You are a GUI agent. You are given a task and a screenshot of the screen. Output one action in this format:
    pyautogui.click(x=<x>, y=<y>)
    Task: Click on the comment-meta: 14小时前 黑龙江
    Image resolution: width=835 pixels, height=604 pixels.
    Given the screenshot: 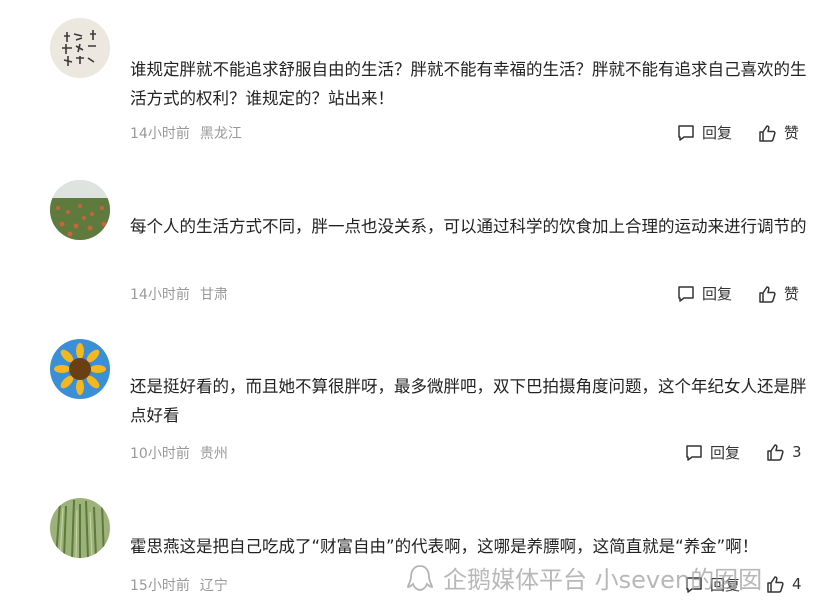 What is the action you would take?
    pyautogui.click(x=186, y=133)
    